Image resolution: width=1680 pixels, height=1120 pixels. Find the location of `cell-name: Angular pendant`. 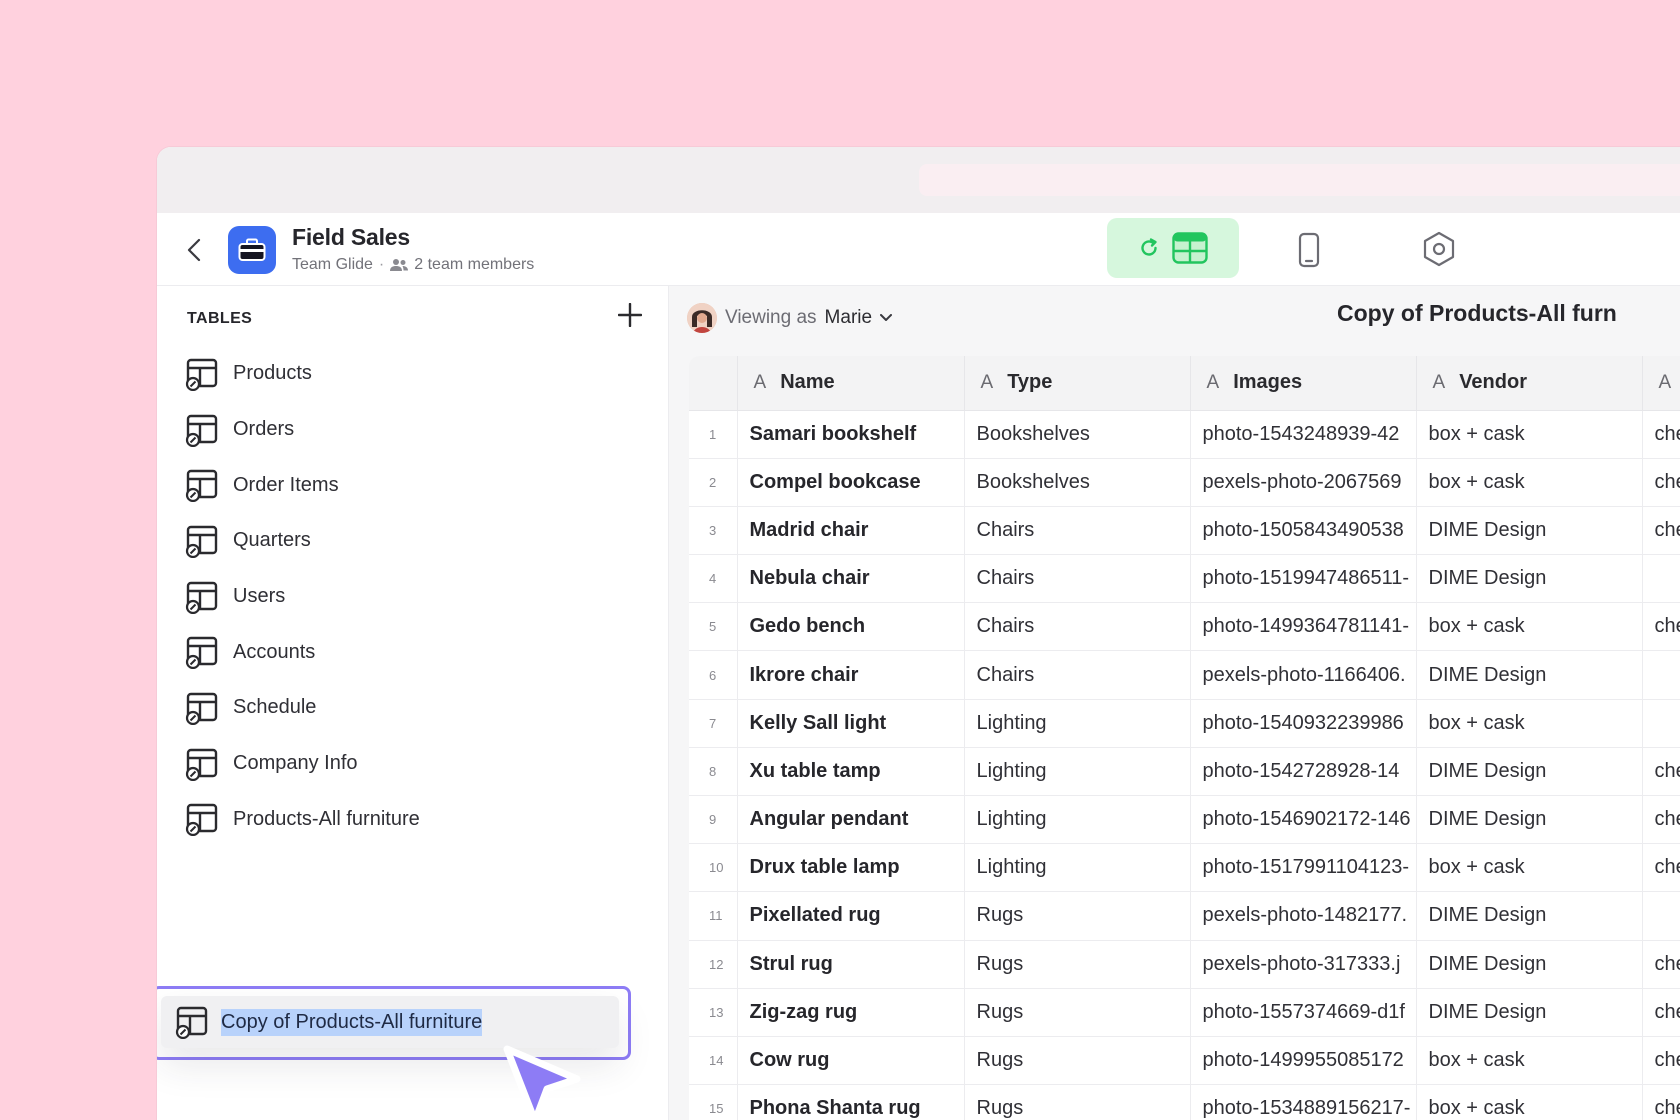

cell-name: Angular pendant is located at coordinates (851, 820).